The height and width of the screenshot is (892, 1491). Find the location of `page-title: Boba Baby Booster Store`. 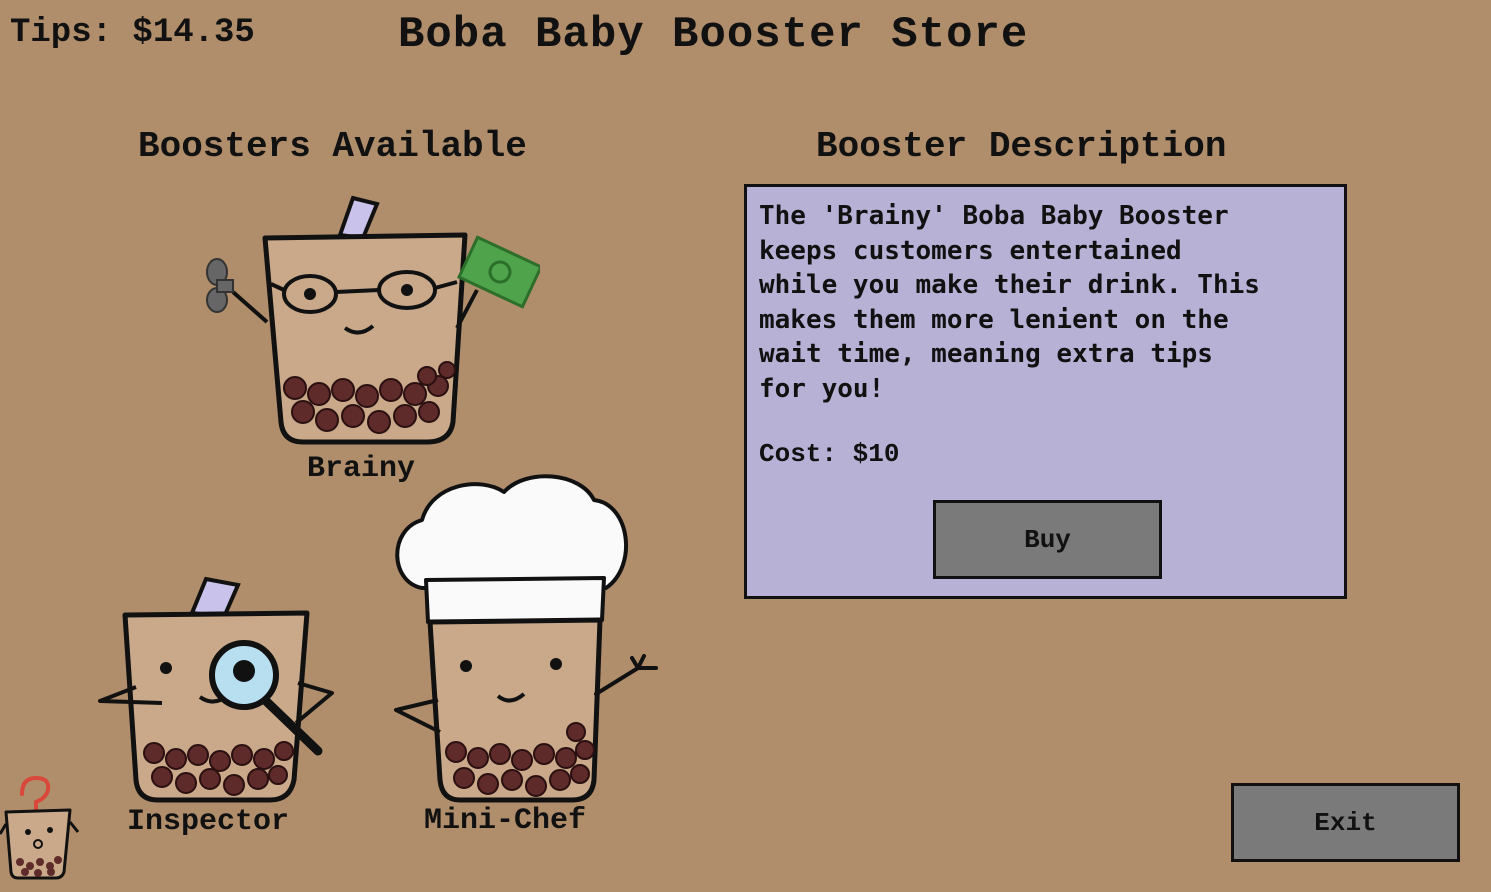

page-title: Boba Baby Booster Store is located at coordinates (713, 35).